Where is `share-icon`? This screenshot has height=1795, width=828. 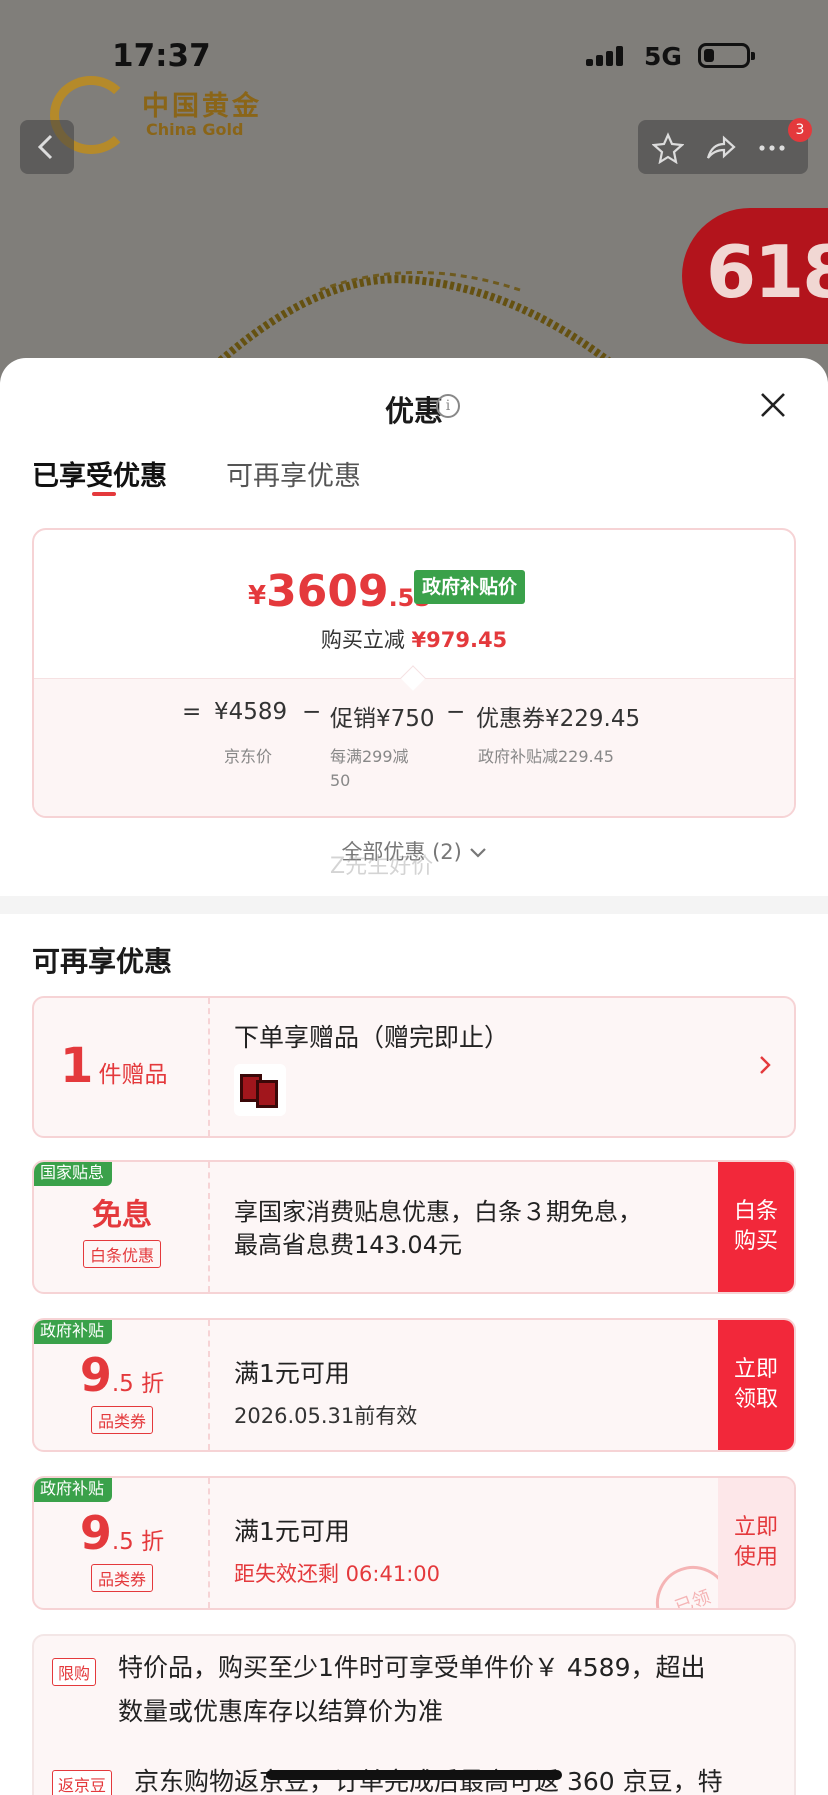 share-icon is located at coordinates (720, 148).